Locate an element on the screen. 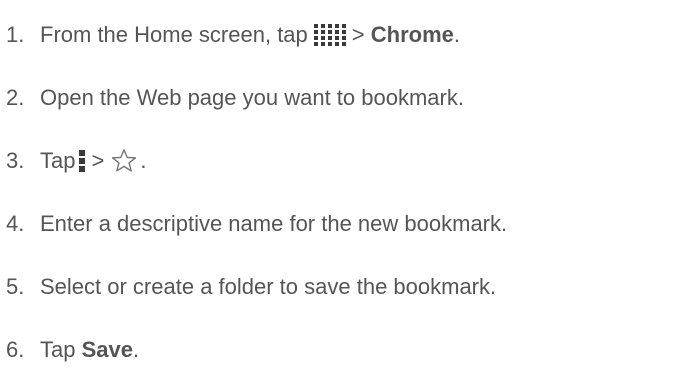  save-label: Save is located at coordinates (107, 349).